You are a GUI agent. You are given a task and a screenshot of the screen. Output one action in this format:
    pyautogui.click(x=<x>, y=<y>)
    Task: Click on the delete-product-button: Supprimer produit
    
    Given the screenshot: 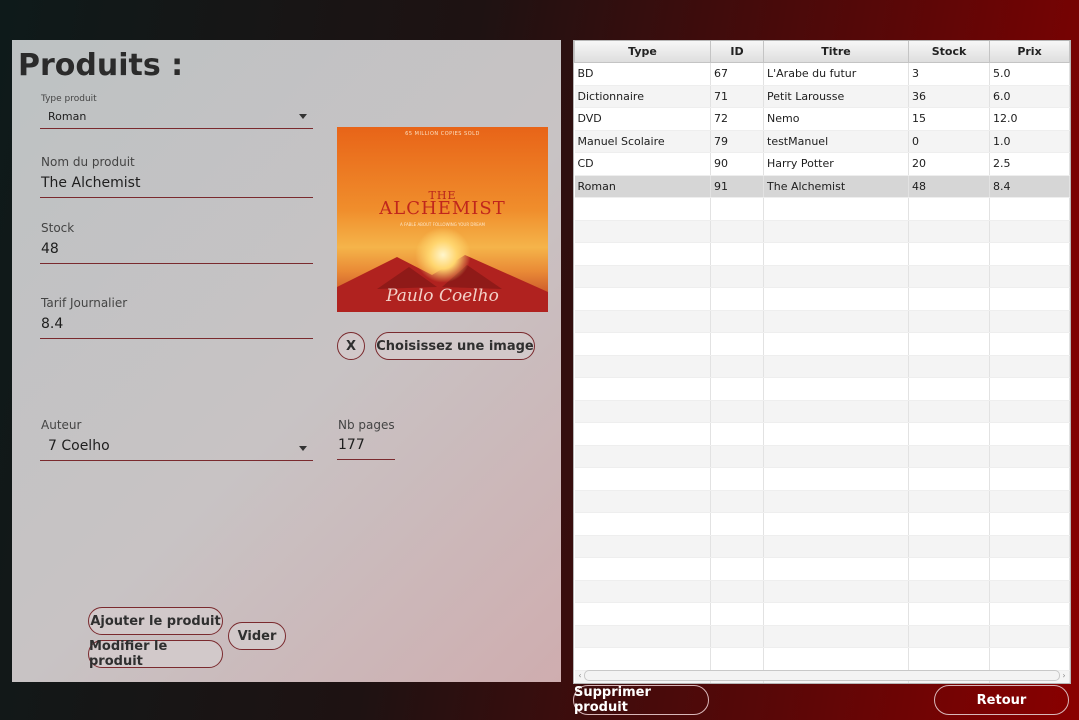 What is the action you would take?
    pyautogui.click(x=641, y=700)
    